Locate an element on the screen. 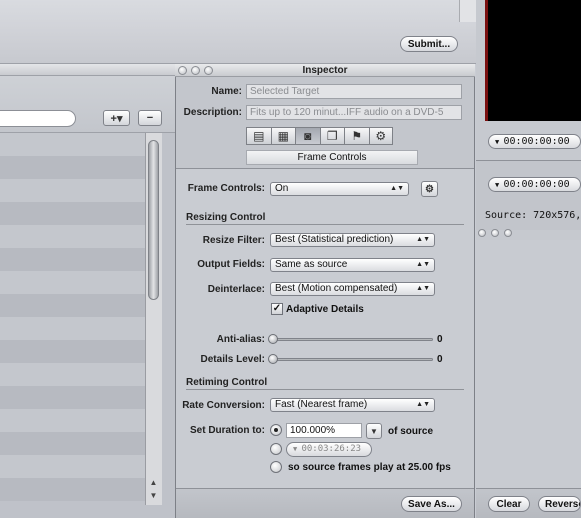 Image resolution: width=581 pixels, height=518 pixels. summary-tab-icon: ▤ is located at coordinates (258, 136).